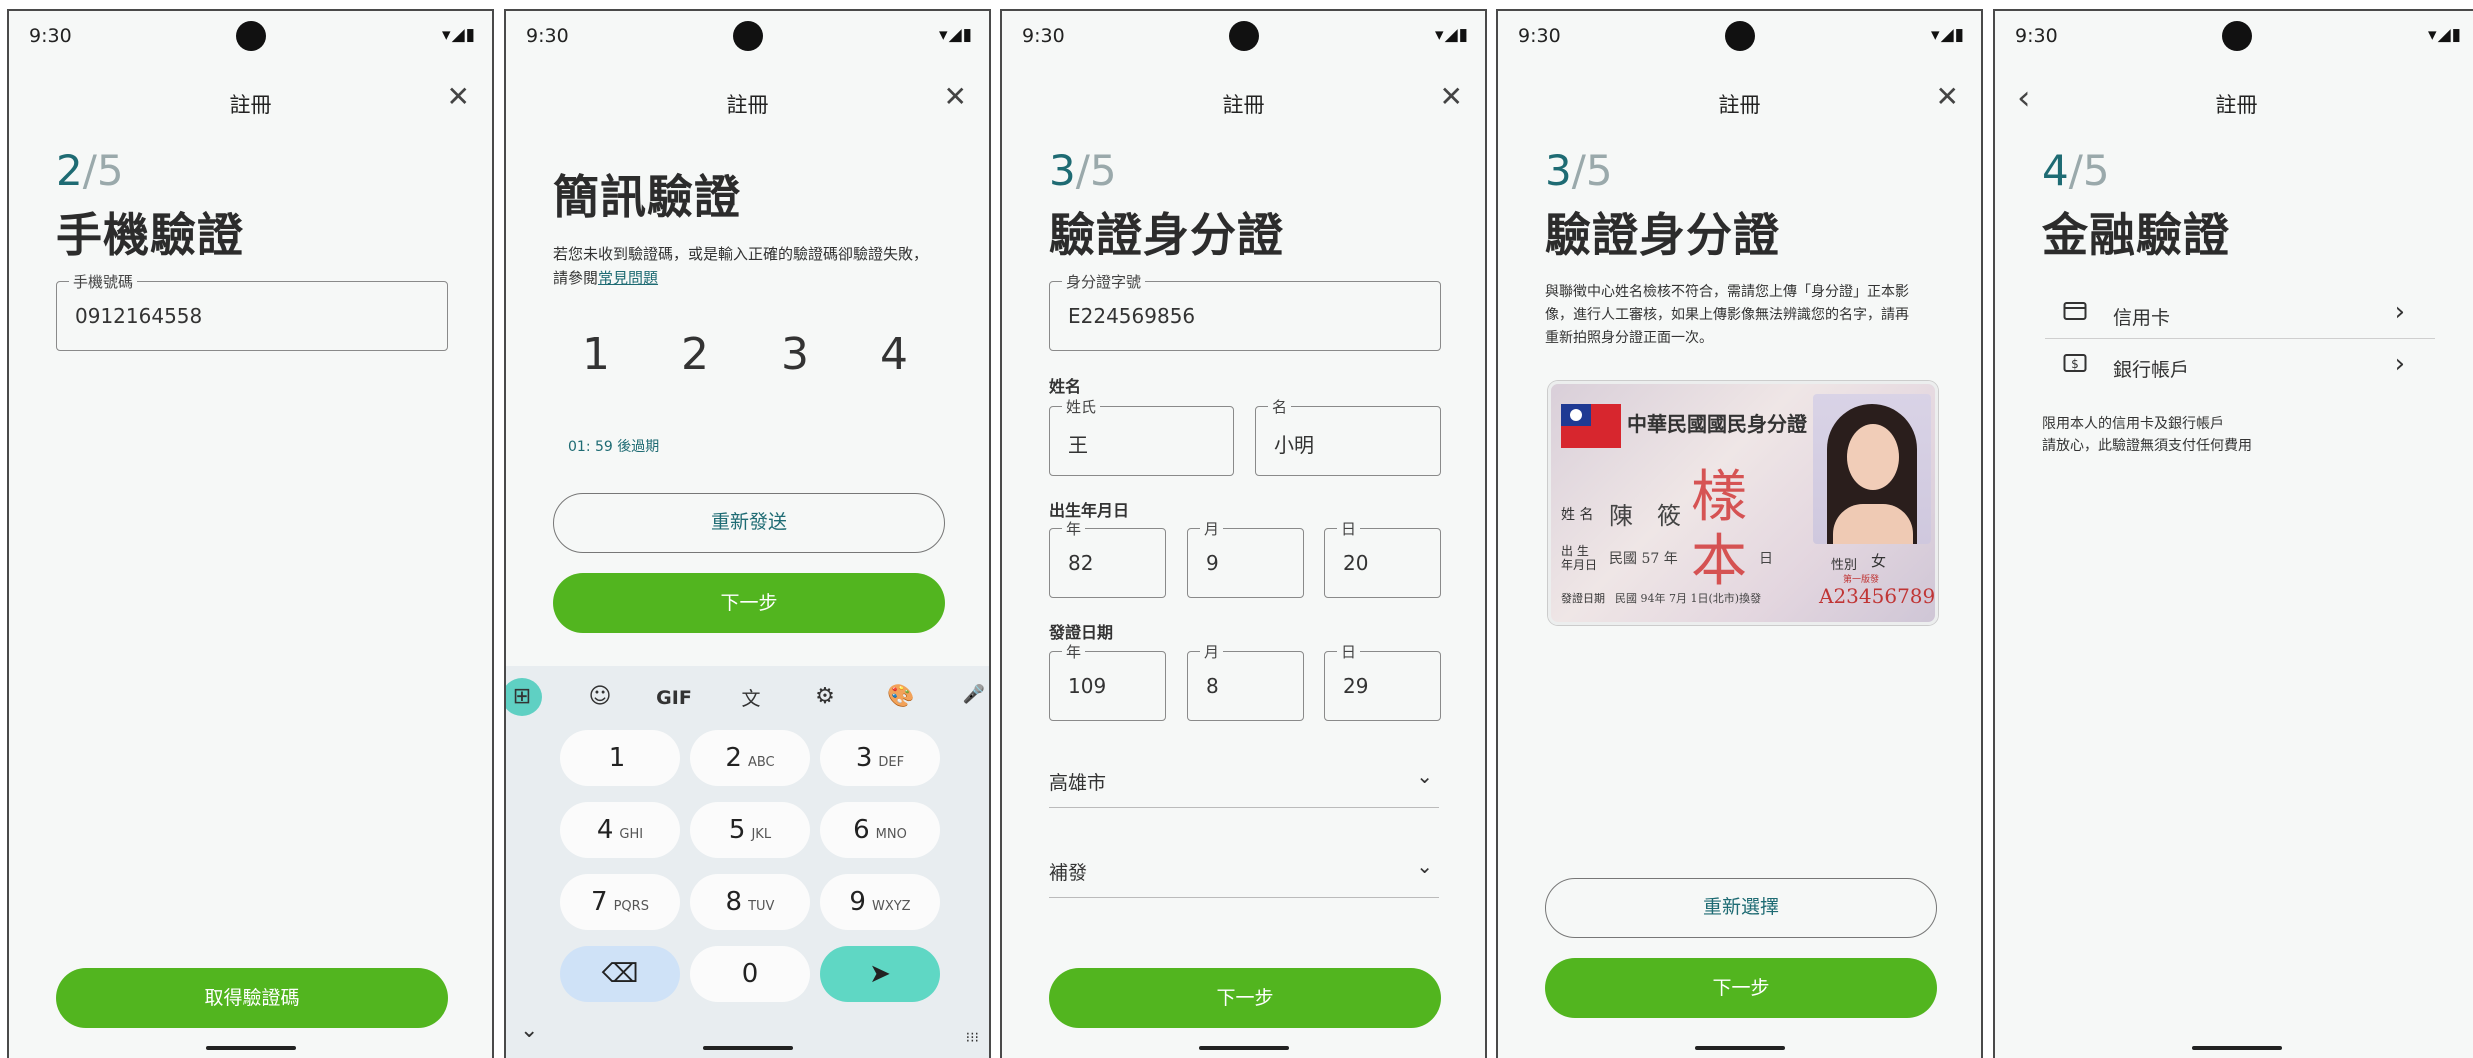  Describe the element at coordinates (972, 694) in the screenshot. I see `microphone-icon: 🎤` at that location.